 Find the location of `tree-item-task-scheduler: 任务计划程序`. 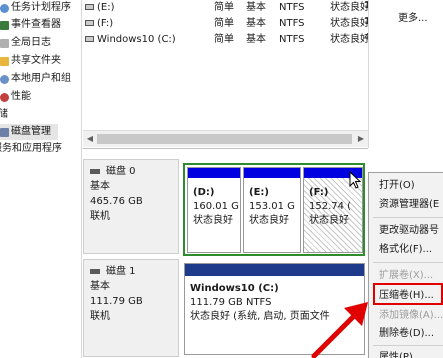

tree-item-task-scheduler: 任务计划程序 is located at coordinates (35, 8).